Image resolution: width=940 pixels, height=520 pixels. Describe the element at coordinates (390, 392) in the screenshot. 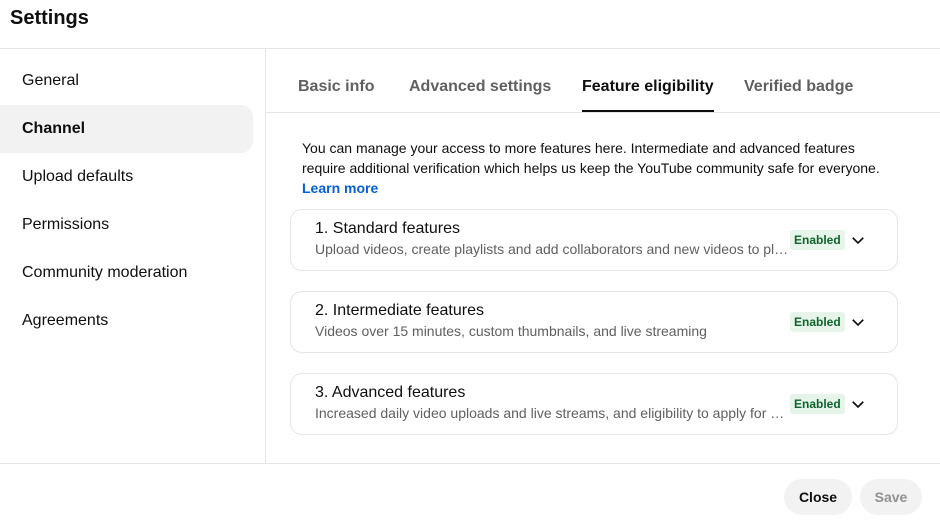

I see `feature-title: 3. Advanced features` at that location.